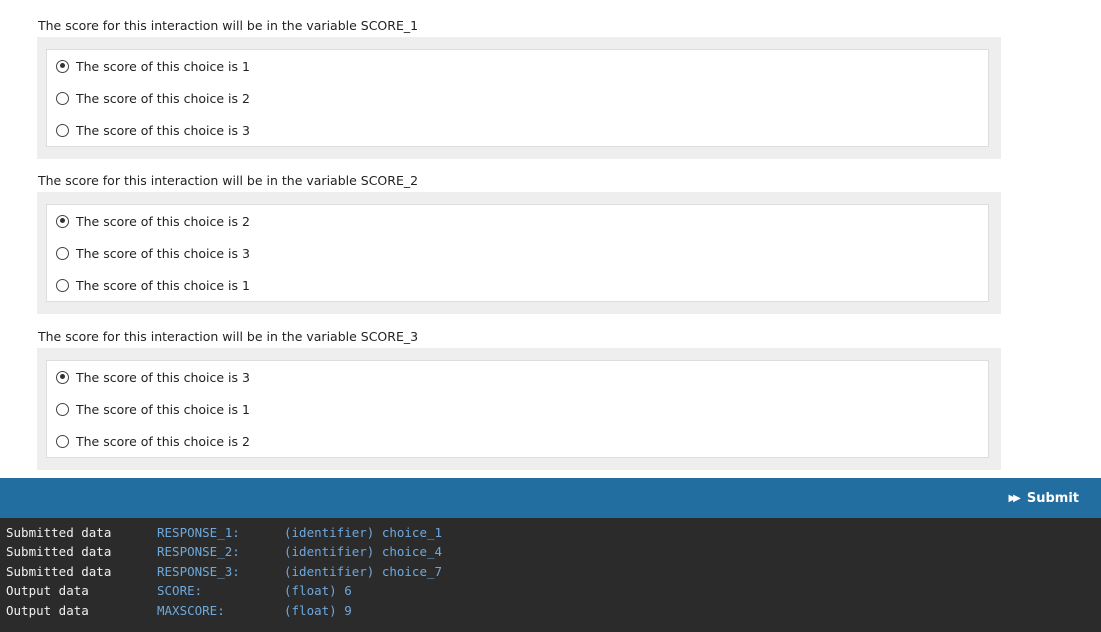 This screenshot has width=1101, height=632. I want to click on submit-label: Submit, so click(1052, 498).